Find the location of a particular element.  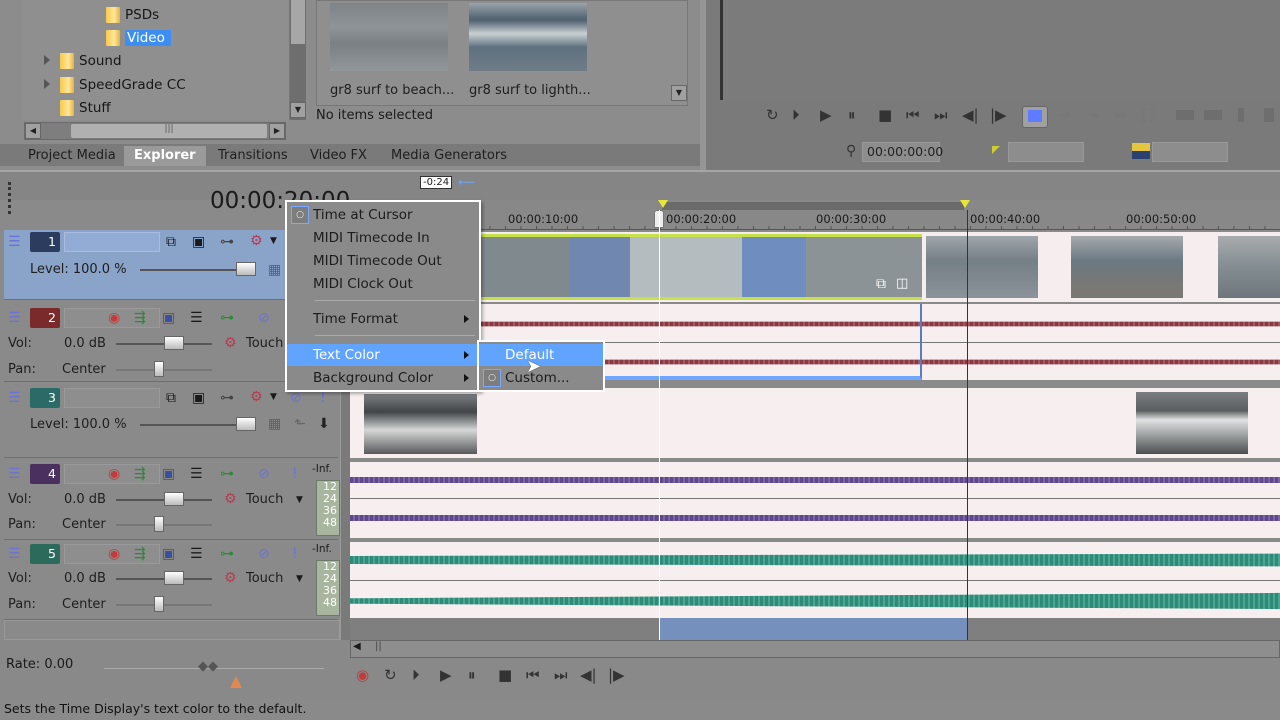

panel-grip-icon is located at coordinates (11, 198).